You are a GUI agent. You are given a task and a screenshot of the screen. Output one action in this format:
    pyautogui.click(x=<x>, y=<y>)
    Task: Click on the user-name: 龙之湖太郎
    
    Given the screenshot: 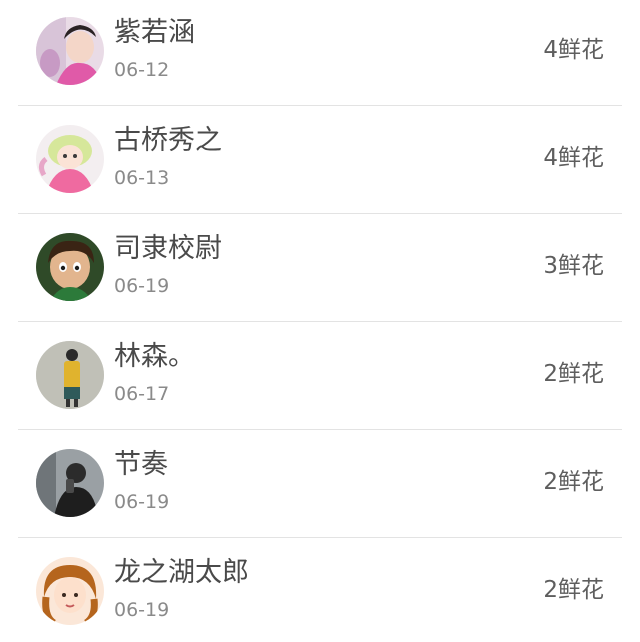 What is the action you would take?
    pyautogui.click(x=181, y=572)
    